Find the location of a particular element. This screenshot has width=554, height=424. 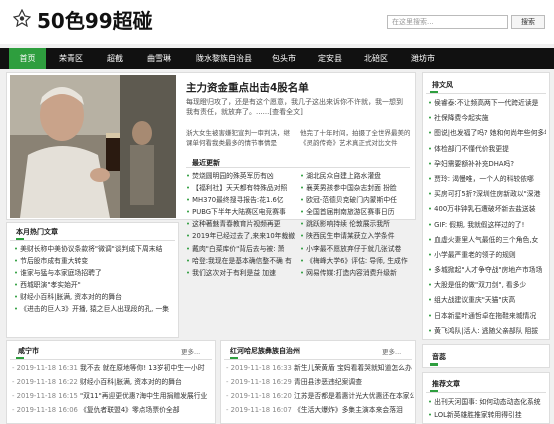

list-item: - 2019-11-18 16:31 我不去 就在原地等你! 13岁初中生一小时 is located at coordinates (112, 368).